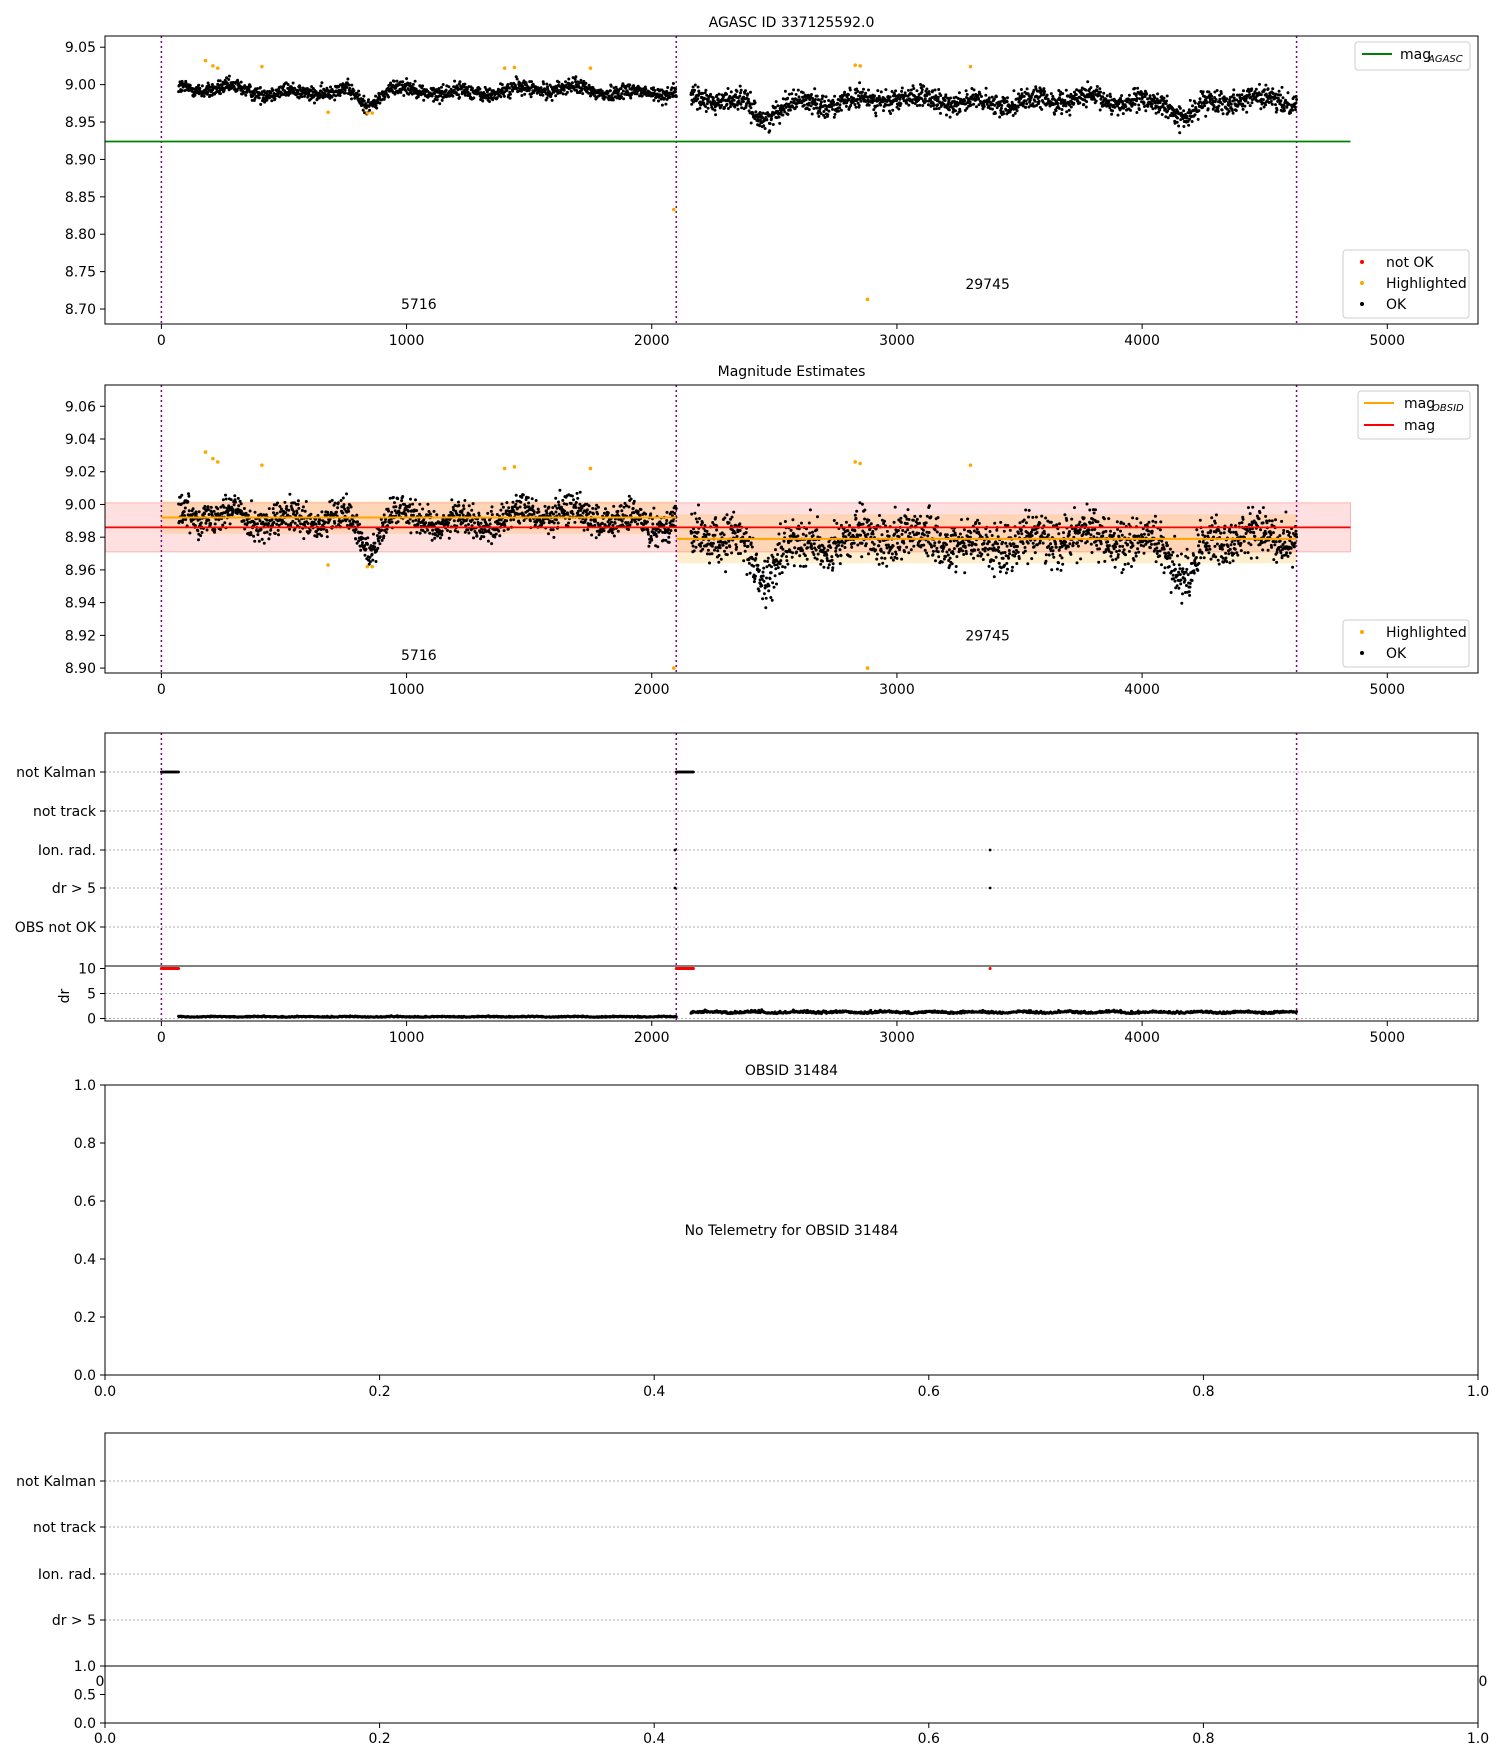 The image size is (1500, 1750). Describe the element at coordinates (80, 160) in the screenshot. I see `y-tick-label: 8.90` at that location.